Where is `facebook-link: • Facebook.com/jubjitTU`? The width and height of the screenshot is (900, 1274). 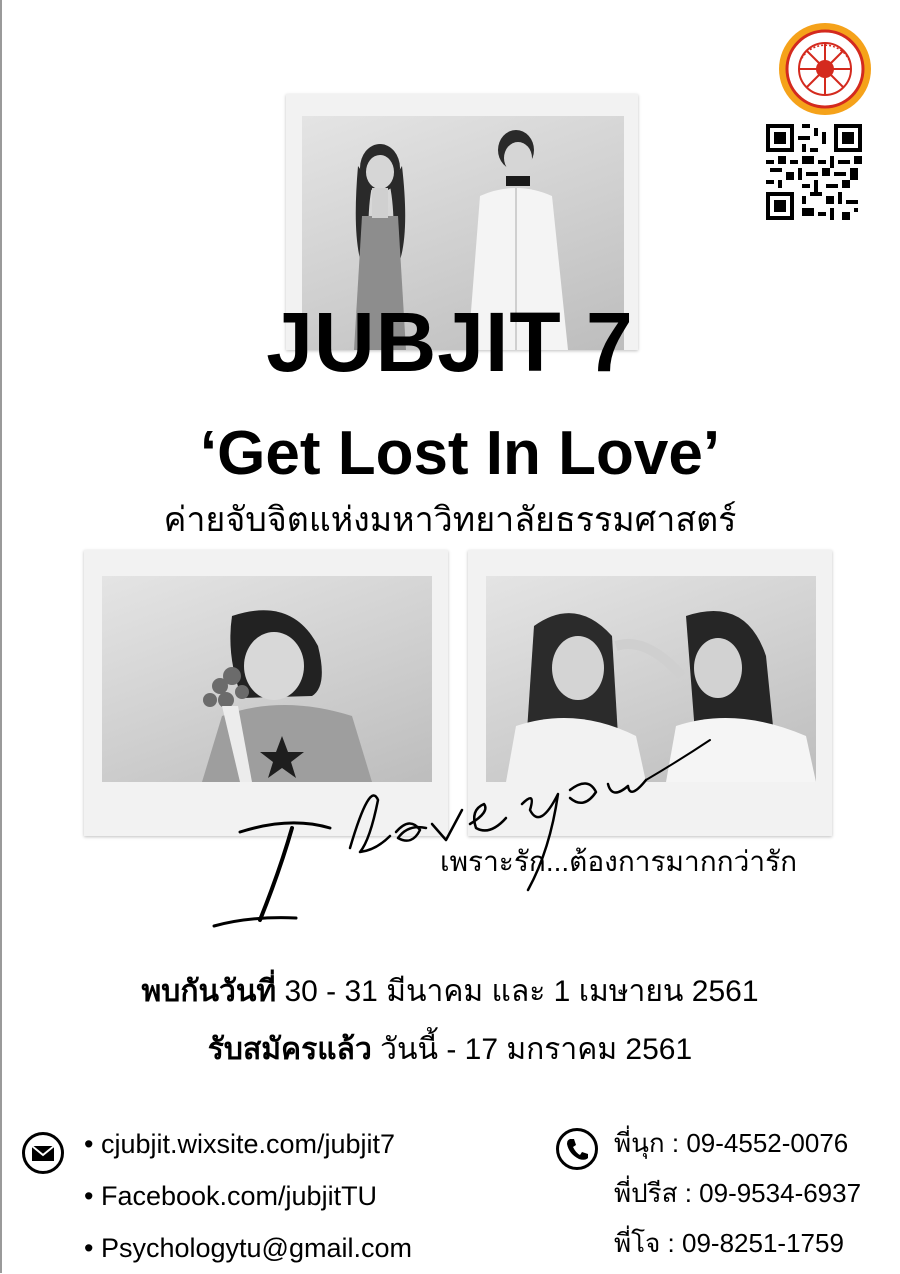
facebook-link: • Facebook.com/jubjitTU is located at coordinates (248, 1196).